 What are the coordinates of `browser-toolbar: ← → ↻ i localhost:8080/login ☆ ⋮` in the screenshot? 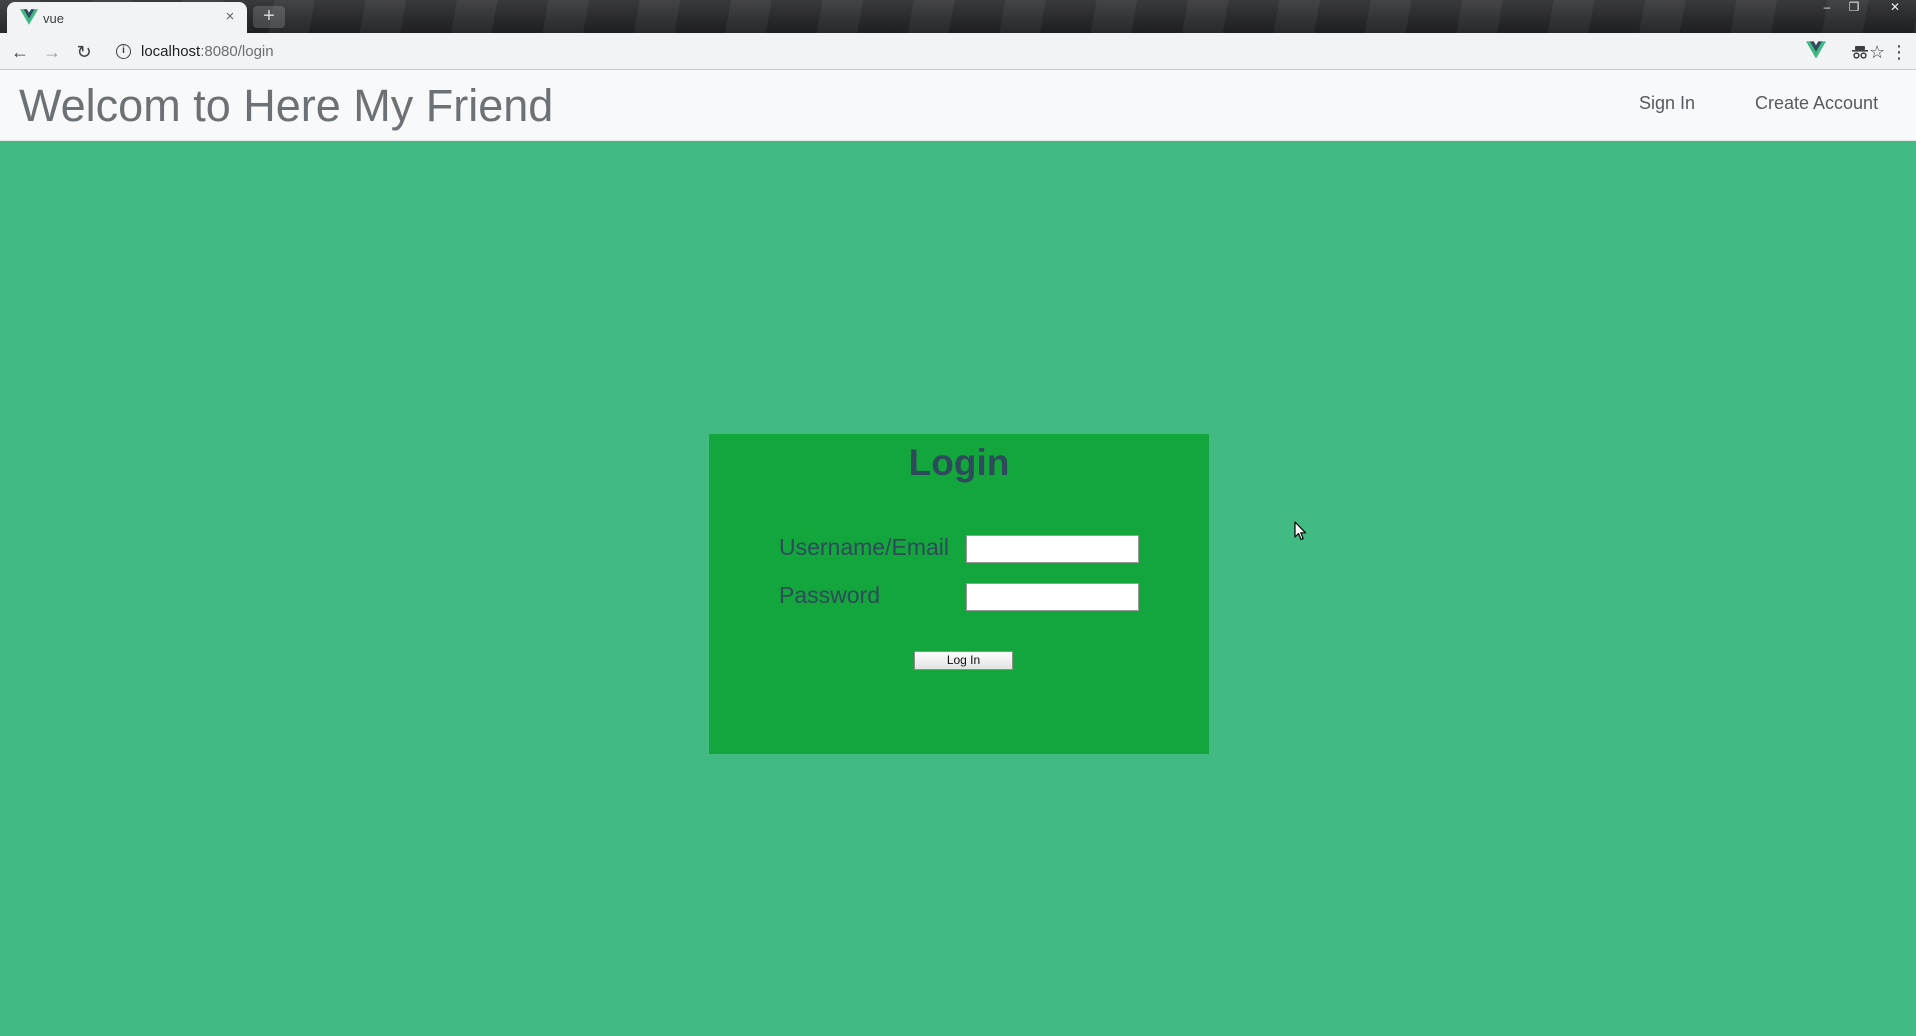 It's located at (958, 51).